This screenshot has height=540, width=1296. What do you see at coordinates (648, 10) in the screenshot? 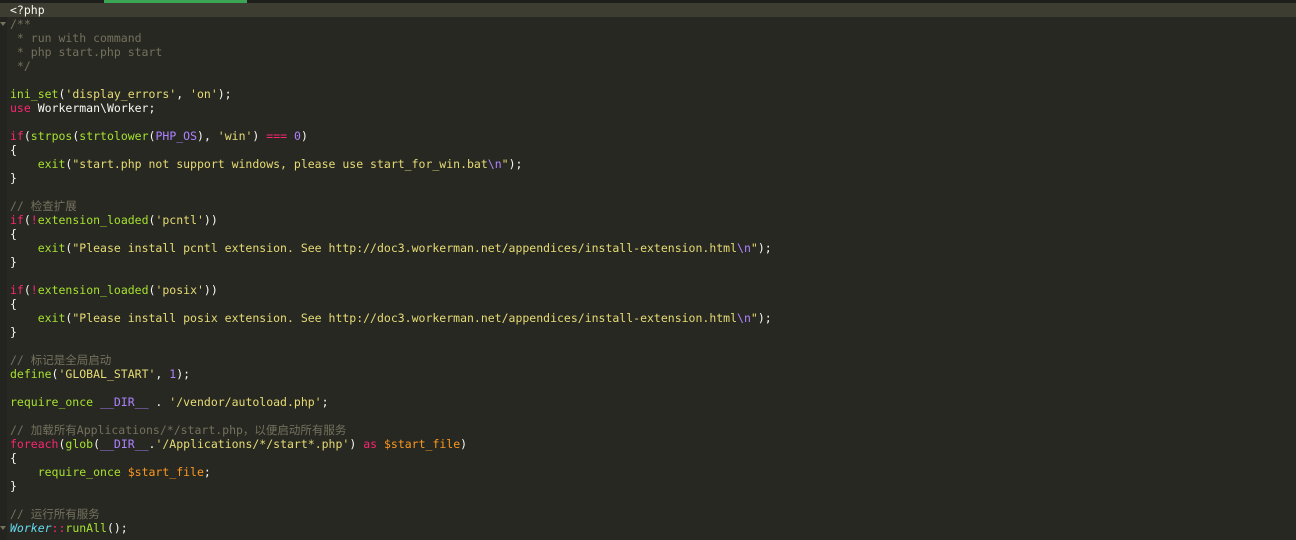
I see `code-line: <?php` at bounding box center [648, 10].